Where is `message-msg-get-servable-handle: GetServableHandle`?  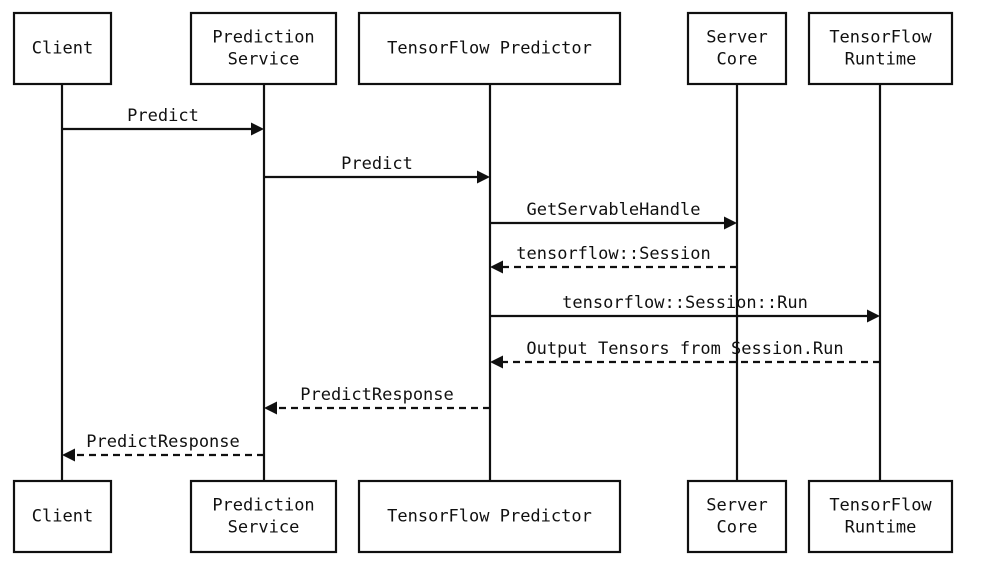 message-msg-get-servable-handle: GetServableHandle is located at coordinates (613, 215).